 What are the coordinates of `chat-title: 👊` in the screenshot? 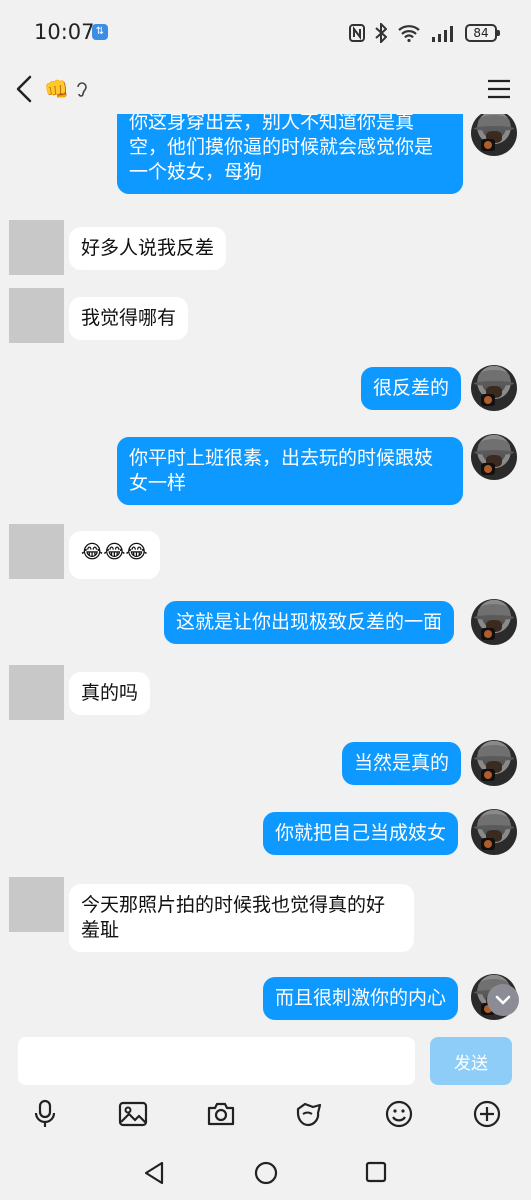 It's located at (66, 89).